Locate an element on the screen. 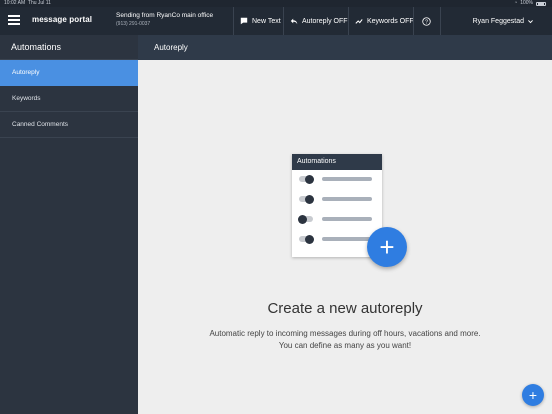 The image size is (552, 414). user-menu: Ryan Feggestad is located at coordinates (503, 21).